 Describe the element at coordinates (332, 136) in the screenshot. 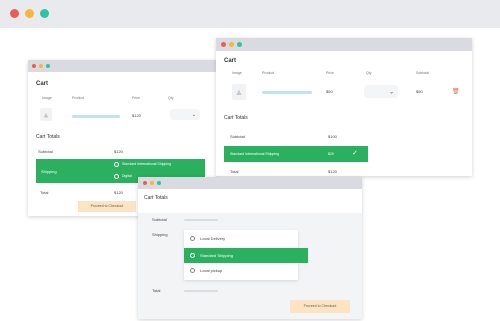

I see `subtotal-value: $100` at that location.